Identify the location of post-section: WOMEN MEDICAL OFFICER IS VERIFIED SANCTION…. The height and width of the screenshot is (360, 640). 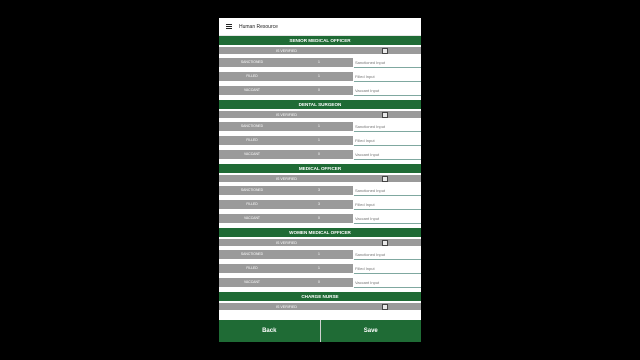
(320, 258).